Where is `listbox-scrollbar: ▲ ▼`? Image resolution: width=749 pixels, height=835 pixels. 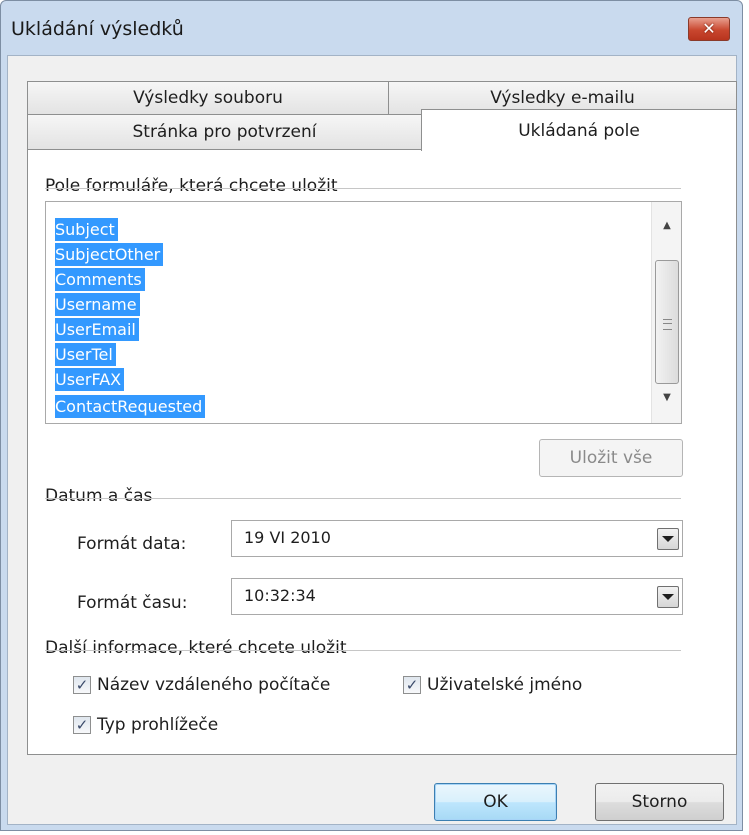
listbox-scrollbar: ▲ ▼ is located at coordinates (666, 312).